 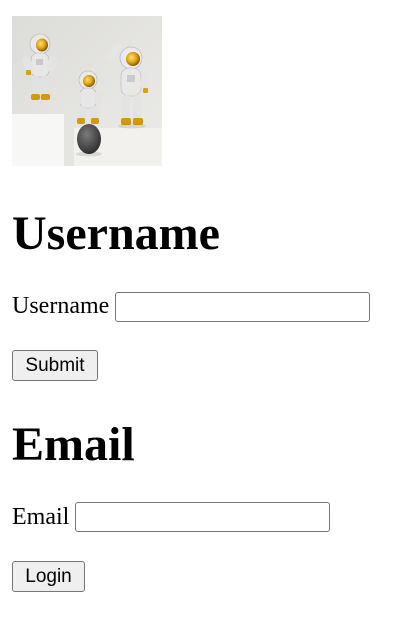 I want to click on username-heading: Username, so click(x=116, y=233).